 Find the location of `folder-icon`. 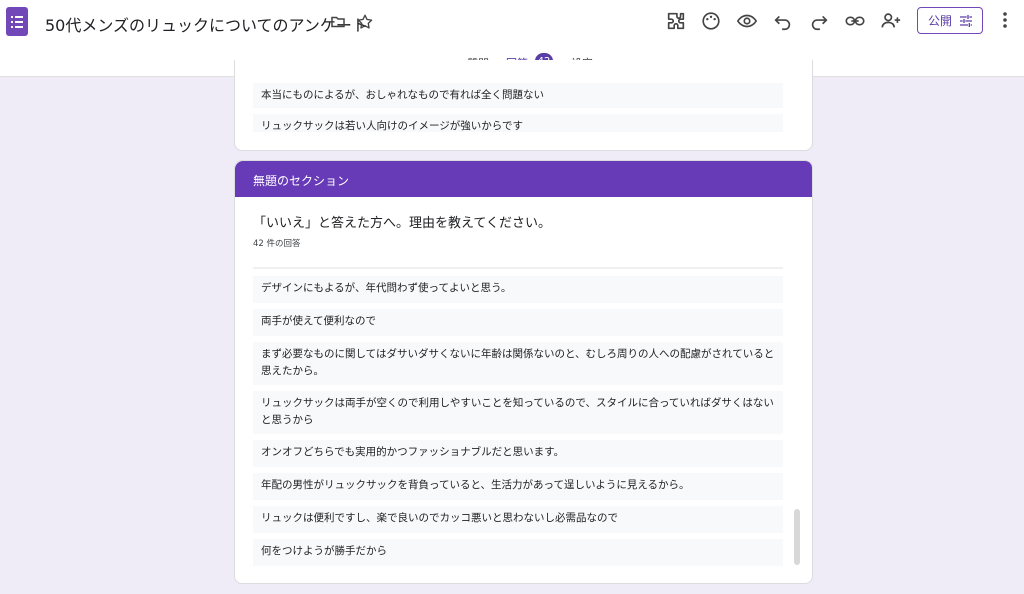

folder-icon is located at coordinates (338, 22).